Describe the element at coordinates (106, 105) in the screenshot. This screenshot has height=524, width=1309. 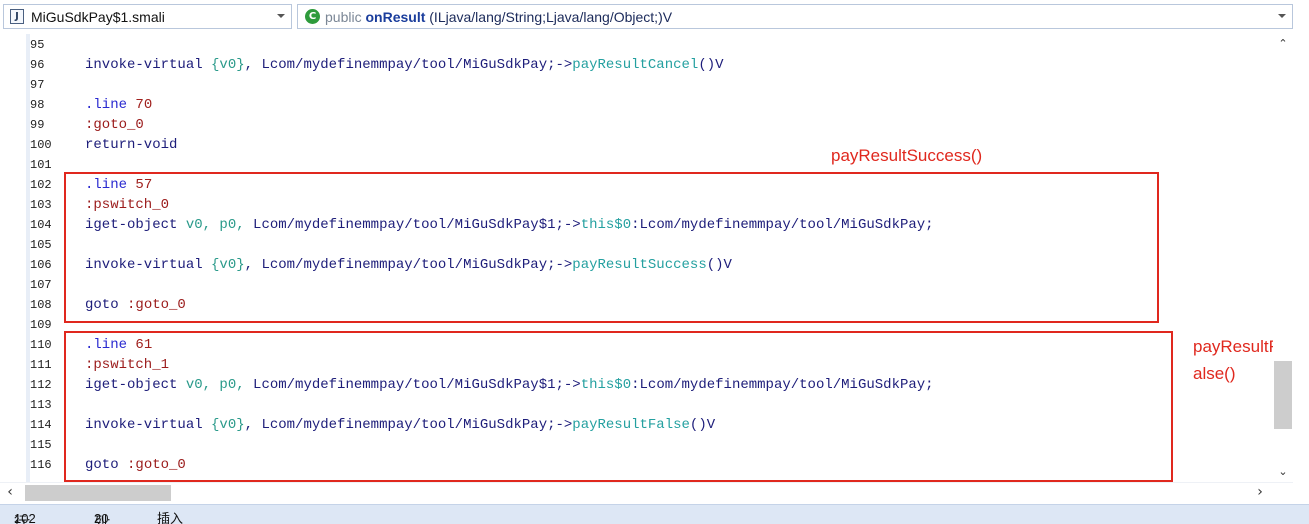
I see `directive: .line` at that location.